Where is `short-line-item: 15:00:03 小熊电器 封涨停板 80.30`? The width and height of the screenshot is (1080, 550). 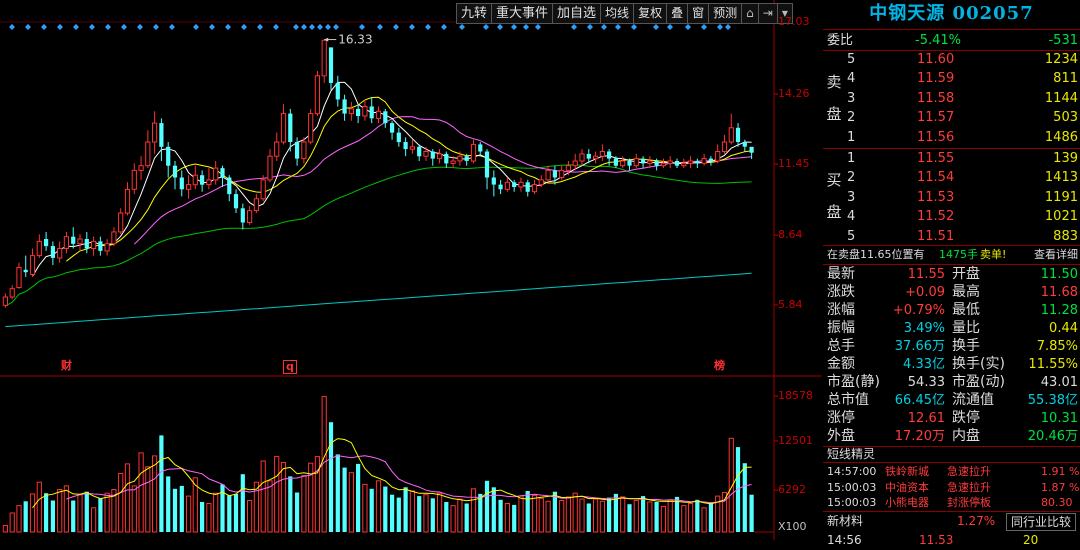
short-line-item: 15:00:03 小熊电器 封涨停板 80.30 is located at coordinates (953, 502).